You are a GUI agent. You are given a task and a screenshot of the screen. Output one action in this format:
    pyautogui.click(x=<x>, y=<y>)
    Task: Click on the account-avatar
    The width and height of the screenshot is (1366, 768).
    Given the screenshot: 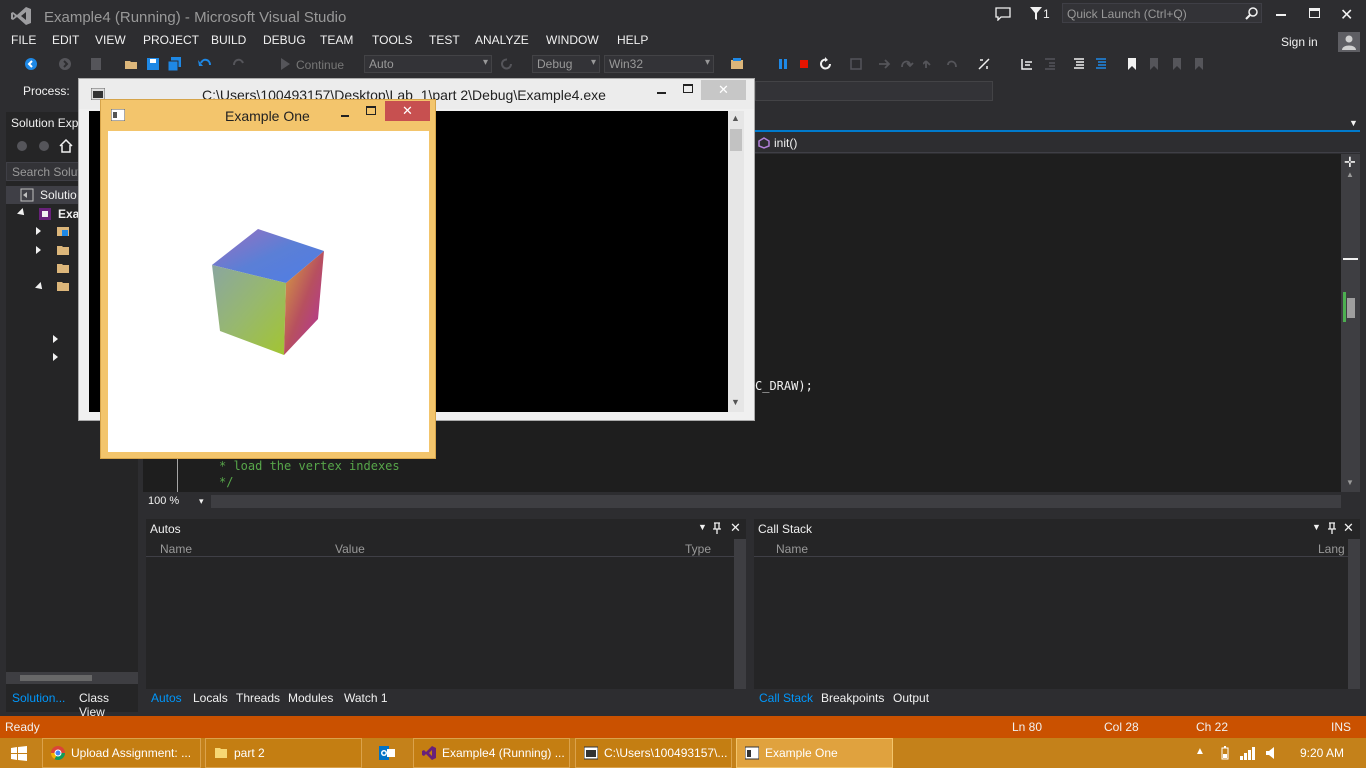 What is the action you would take?
    pyautogui.click(x=1349, y=42)
    